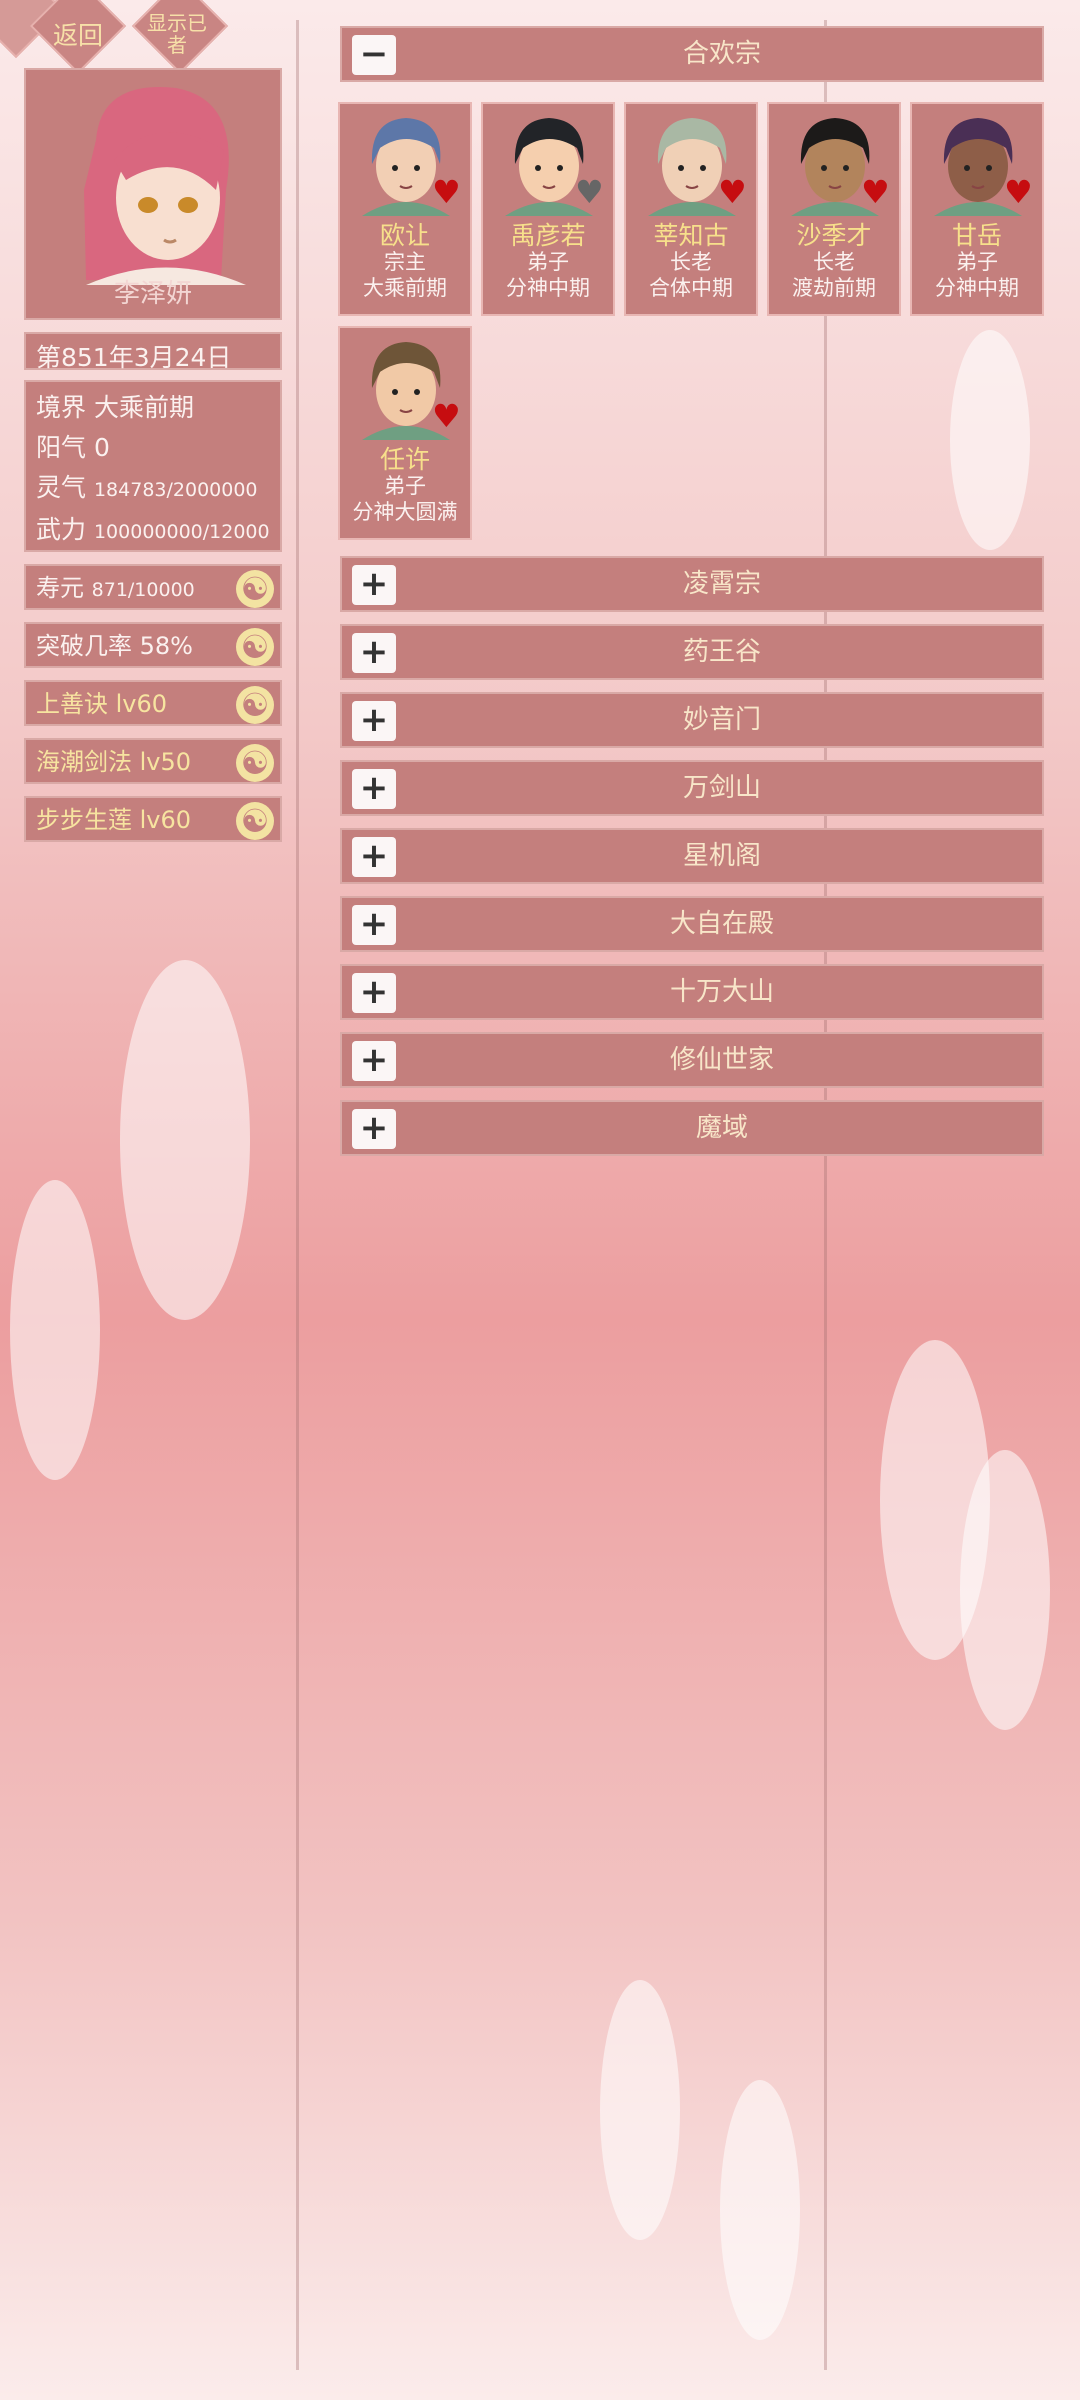 Image resolution: width=1080 pixels, height=2400 pixels. What do you see at coordinates (721, 54) in the screenshot?
I see `sect-name: 合欢宗` at bounding box center [721, 54].